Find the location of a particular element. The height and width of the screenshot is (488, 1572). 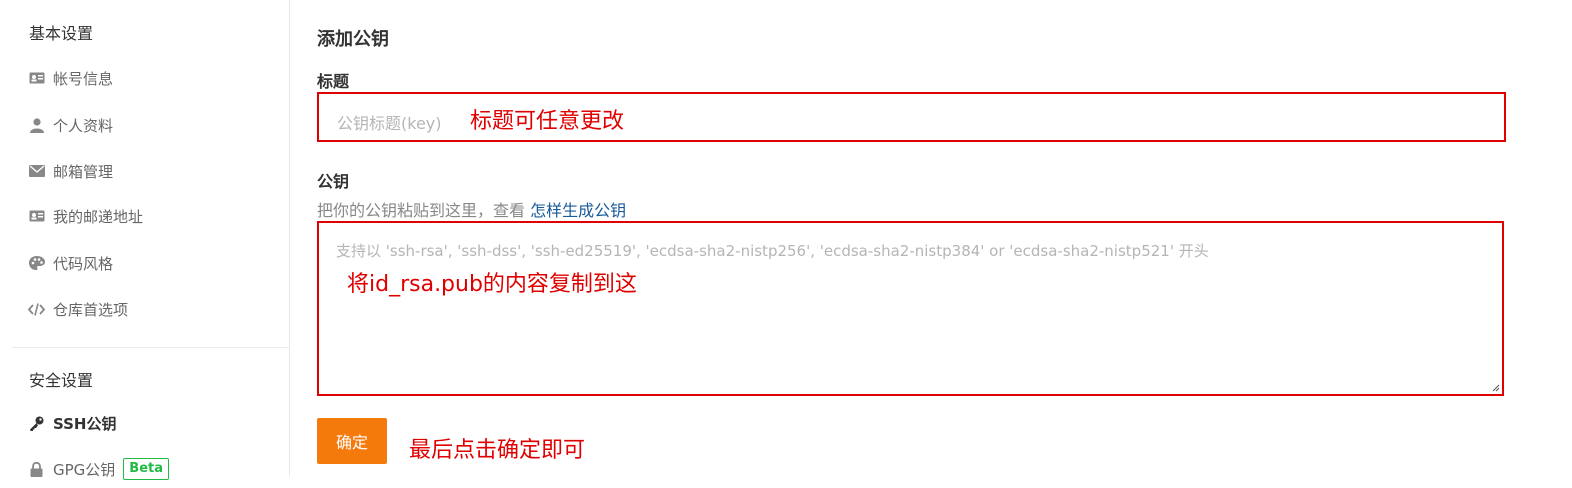

page-title: 添加公钥 is located at coordinates (353, 39).